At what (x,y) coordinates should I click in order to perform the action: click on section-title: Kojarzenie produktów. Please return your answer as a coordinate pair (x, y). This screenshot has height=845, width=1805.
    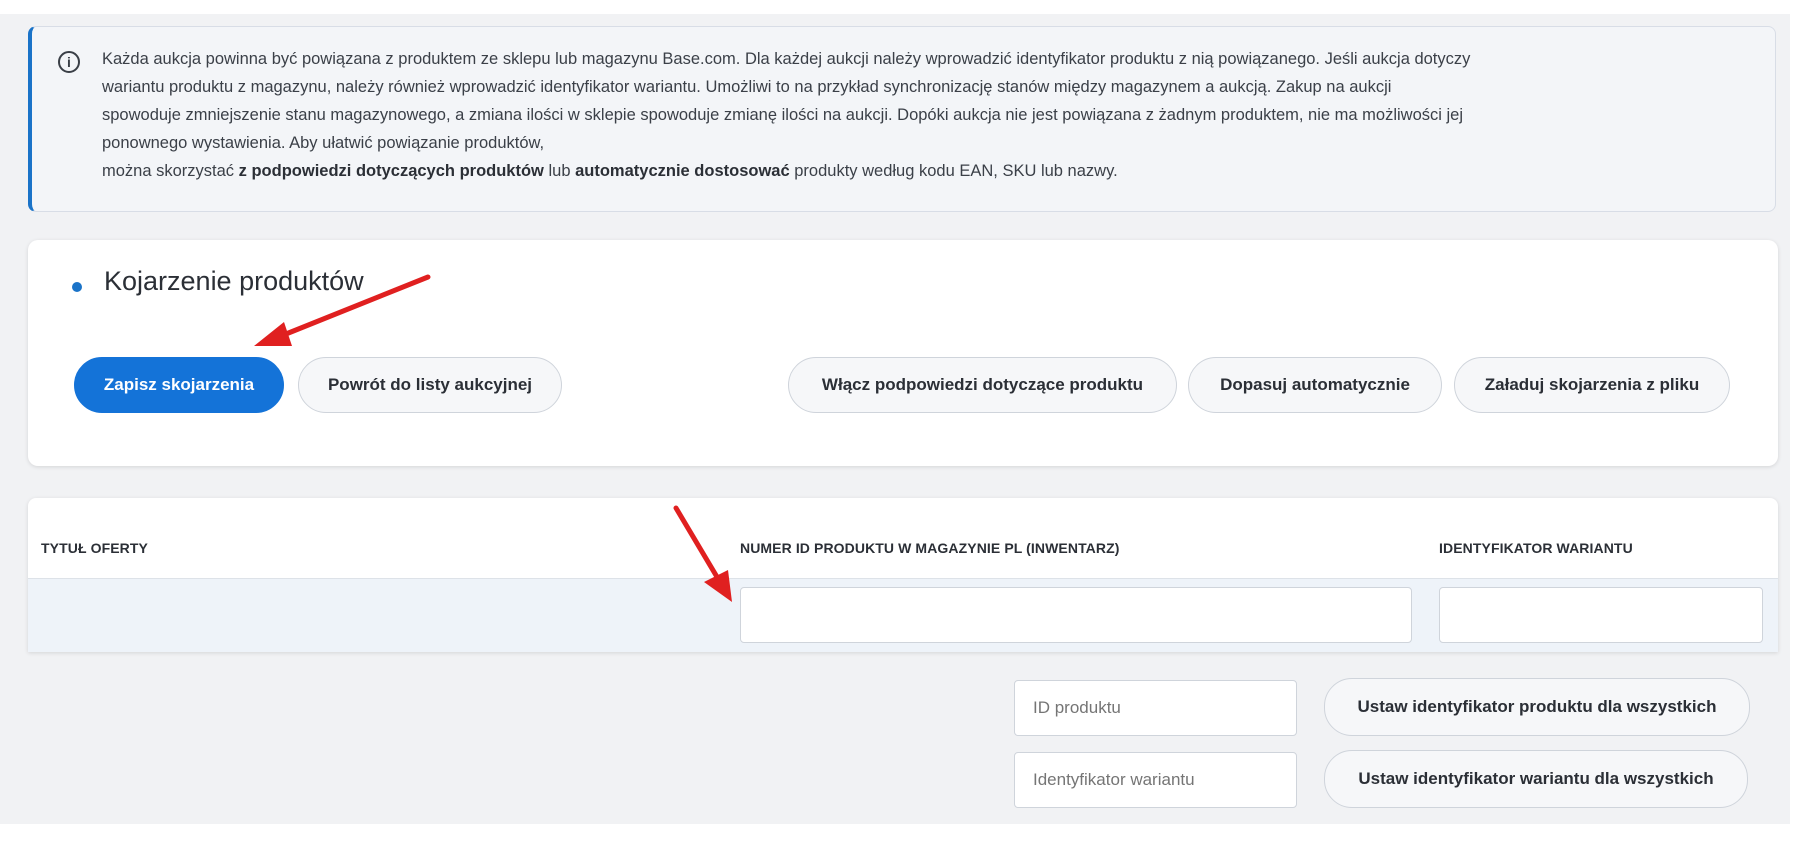
    Looking at the image, I should click on (234, 281).